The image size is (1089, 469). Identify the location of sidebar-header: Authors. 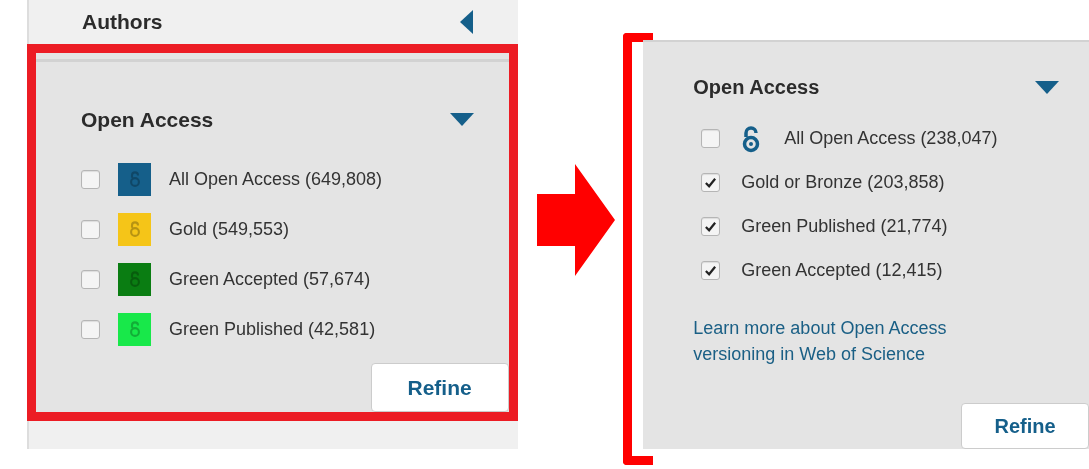
(272, 22).